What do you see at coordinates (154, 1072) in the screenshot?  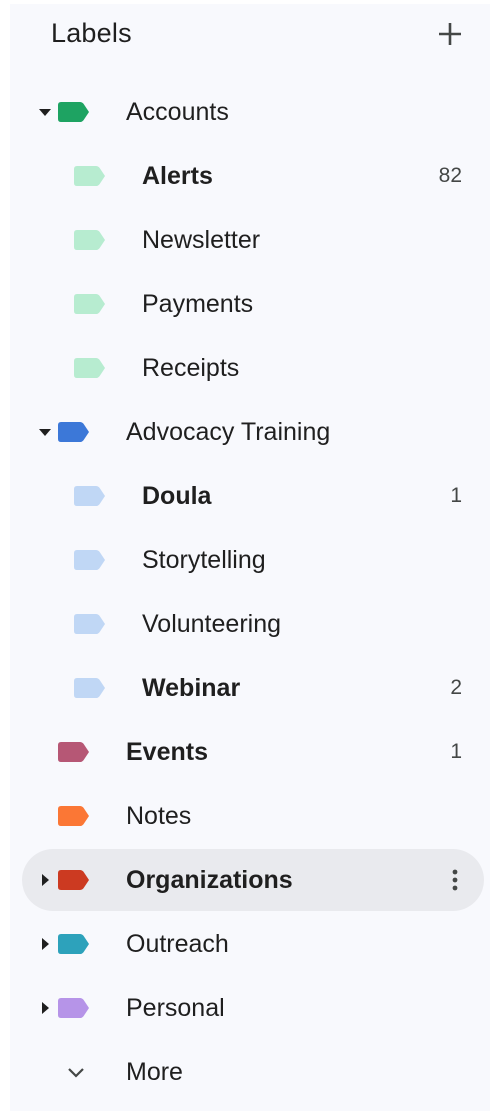 I see `more-label: More` at bounding box center [154, 1072].